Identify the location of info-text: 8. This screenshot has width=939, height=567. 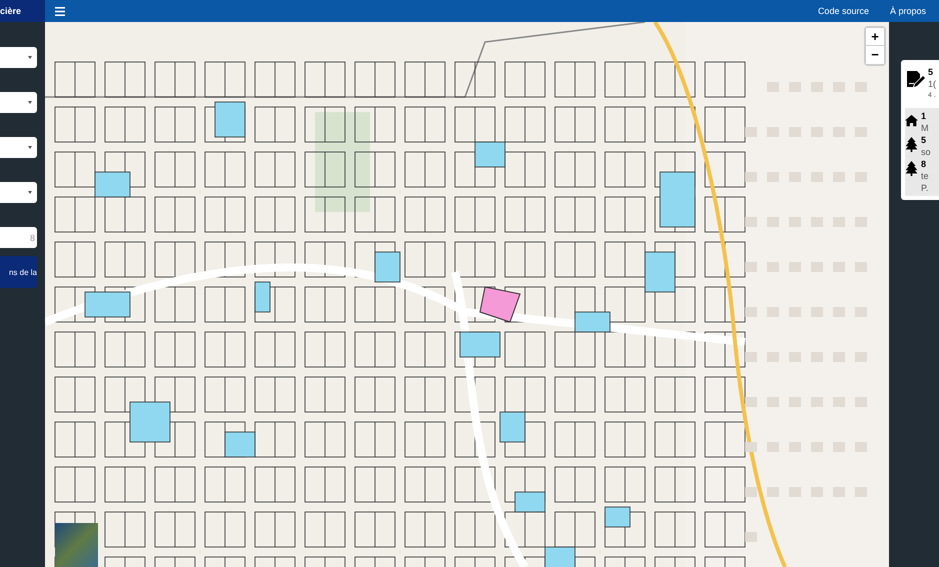
(924, 164).